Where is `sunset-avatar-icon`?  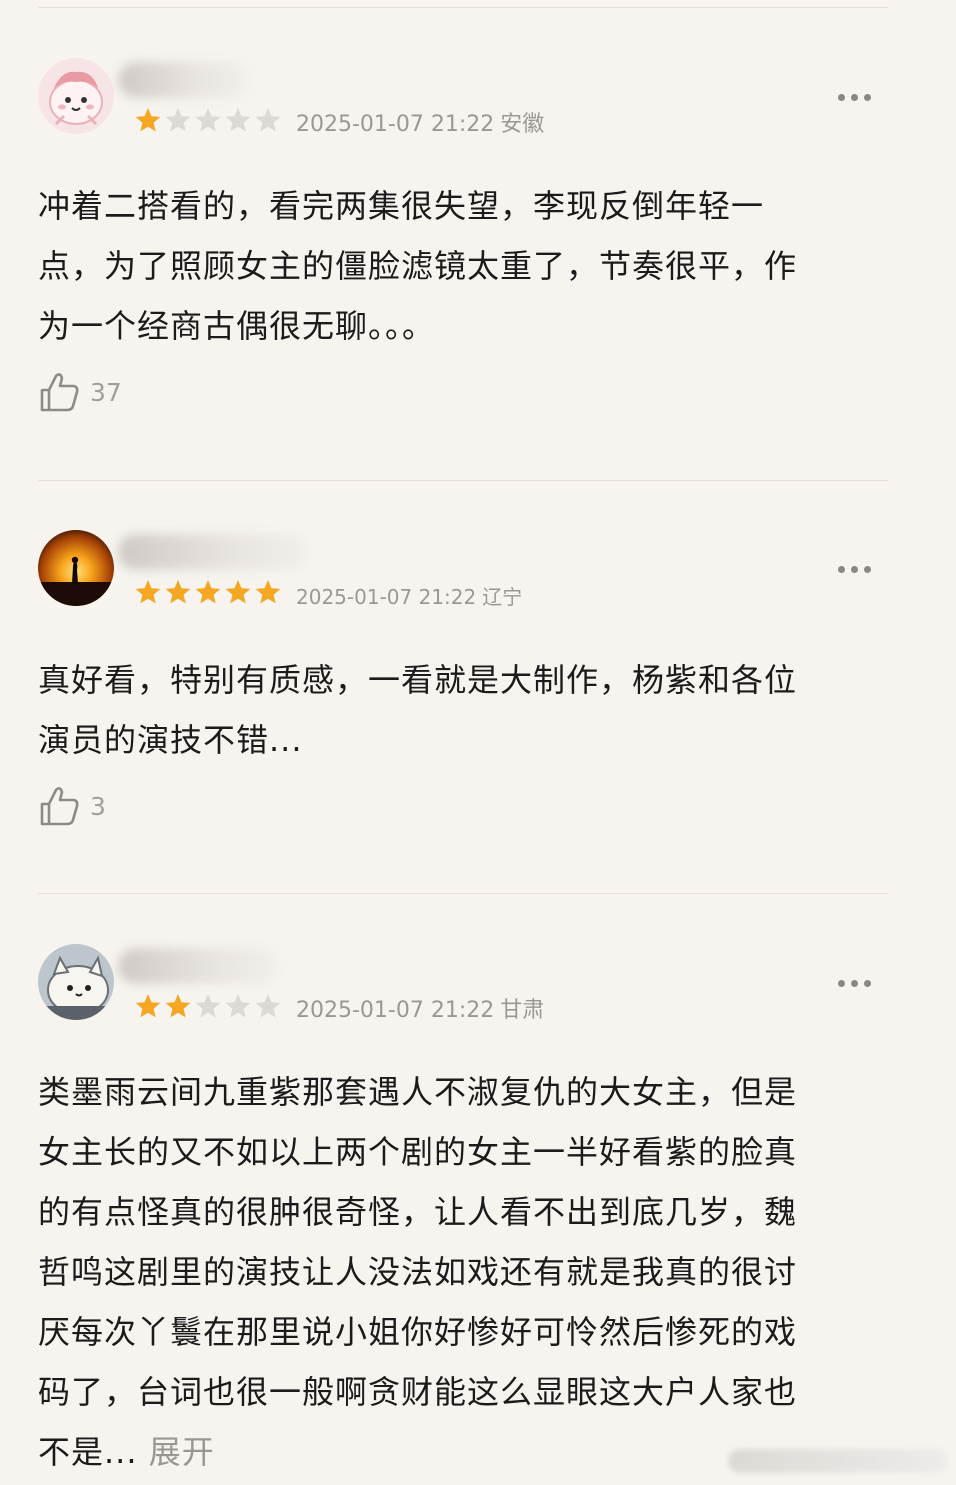 sunset-avatar-icon is located at coordinates (76, 568).